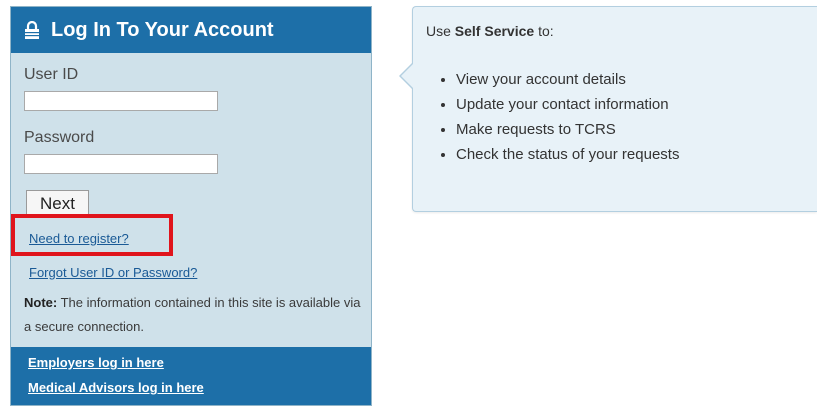 The width and height of the screenshot is (817, 409). I want to click on password-input, so click(121, 164).